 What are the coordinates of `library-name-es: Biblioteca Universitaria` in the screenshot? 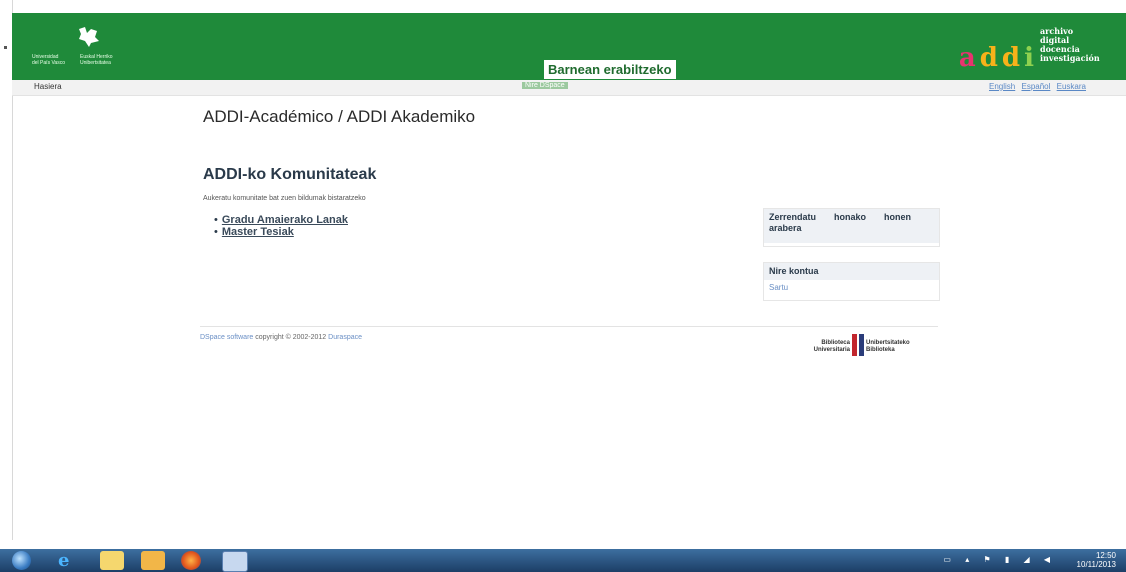 It's located at (820, 347).